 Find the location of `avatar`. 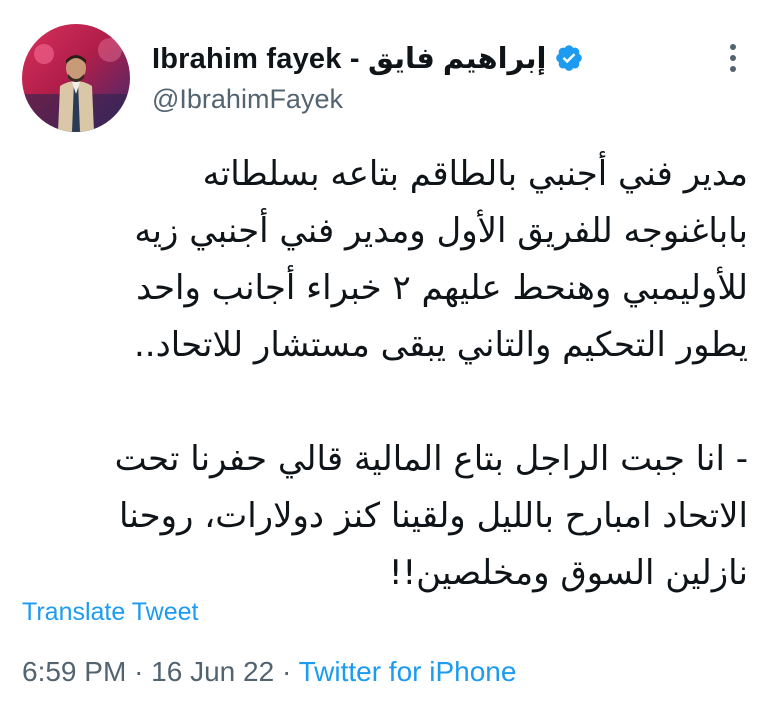

avatar is located at coordinates (76, 78).